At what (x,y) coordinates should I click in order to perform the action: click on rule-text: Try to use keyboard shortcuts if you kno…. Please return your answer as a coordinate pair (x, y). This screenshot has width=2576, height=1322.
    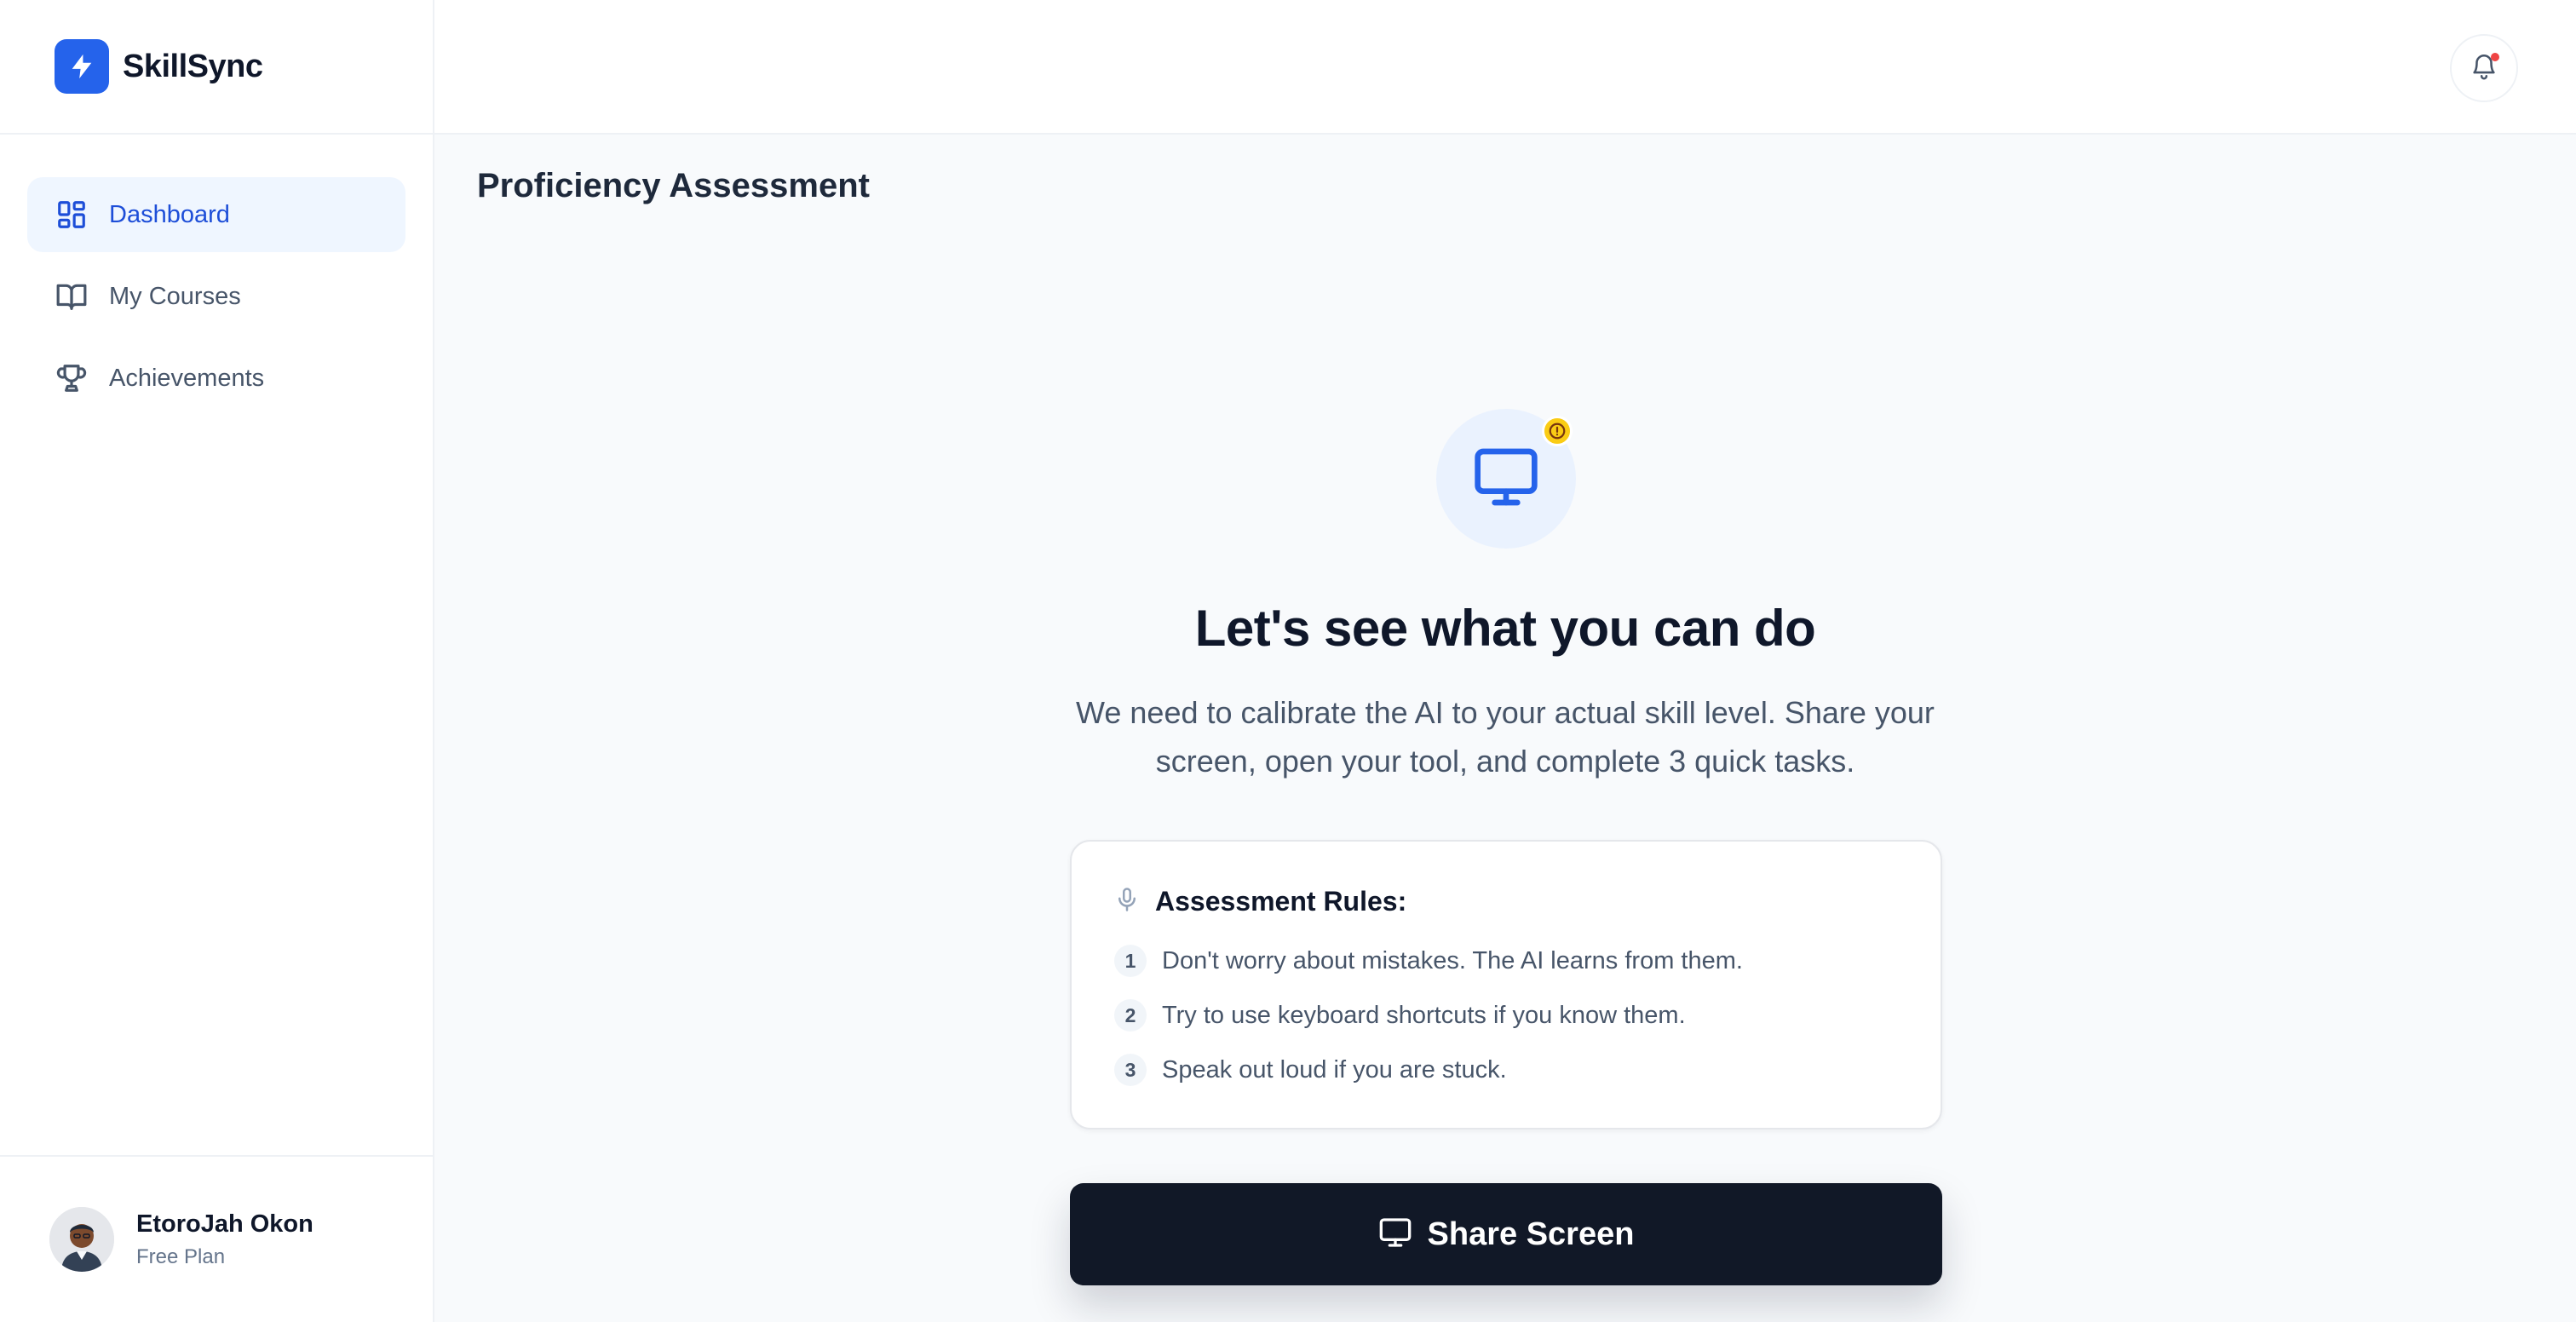
    Looking at the image, I should click on (1424, 1015).